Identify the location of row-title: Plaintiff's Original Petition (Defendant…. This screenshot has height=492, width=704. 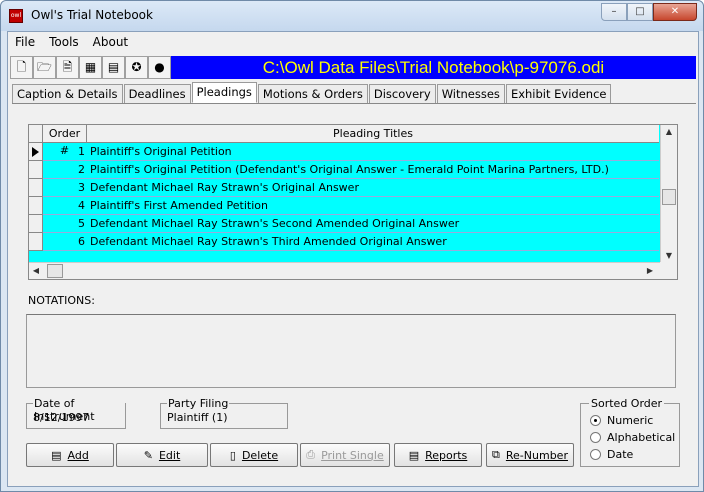
(349, 169).